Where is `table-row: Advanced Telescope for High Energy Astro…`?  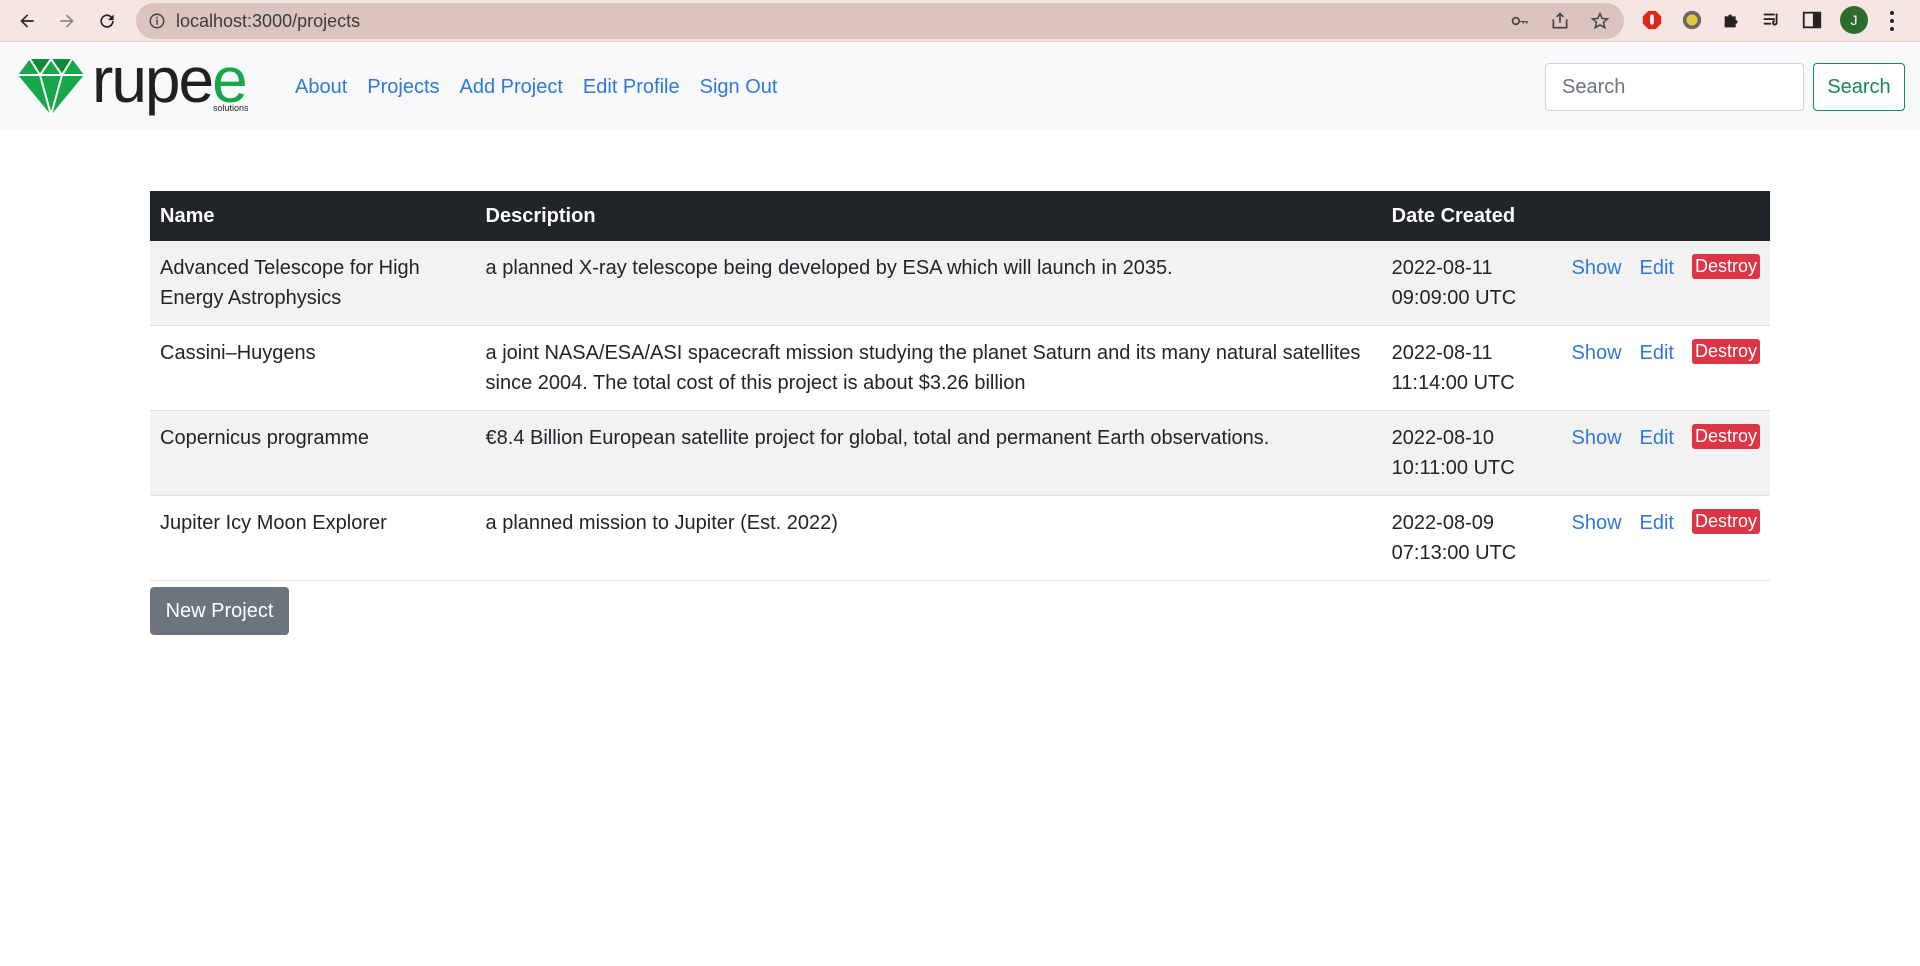 table-row: Advanced Telescope for High Energy Astro… is located at coordinates (960, 283).